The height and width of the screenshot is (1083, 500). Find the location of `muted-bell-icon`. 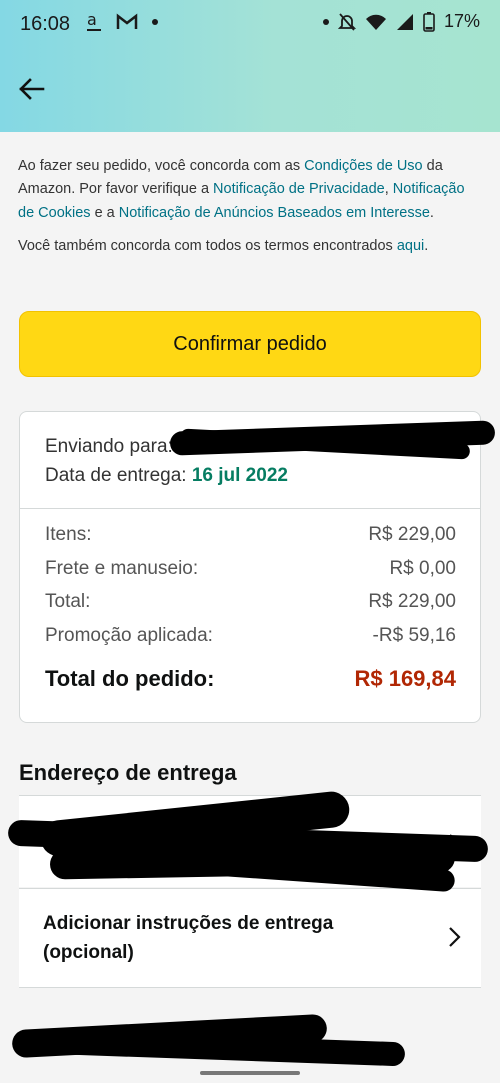

muted-bell-icon is located at coordinates (346, 22).